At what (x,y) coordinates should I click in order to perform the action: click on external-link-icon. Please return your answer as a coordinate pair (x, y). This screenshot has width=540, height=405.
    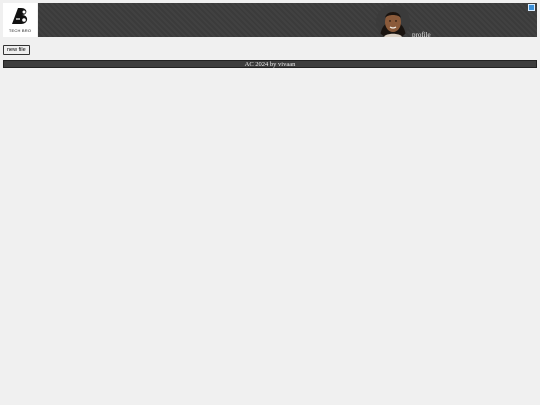
    Looking at the image, I should click on (531, 7).